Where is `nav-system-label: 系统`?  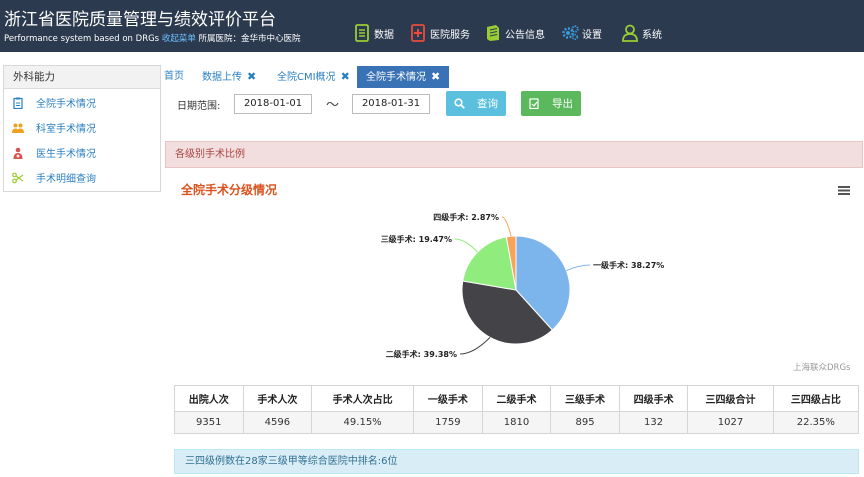 nav-system-label: 系统 is located at coordinates (652, 35).